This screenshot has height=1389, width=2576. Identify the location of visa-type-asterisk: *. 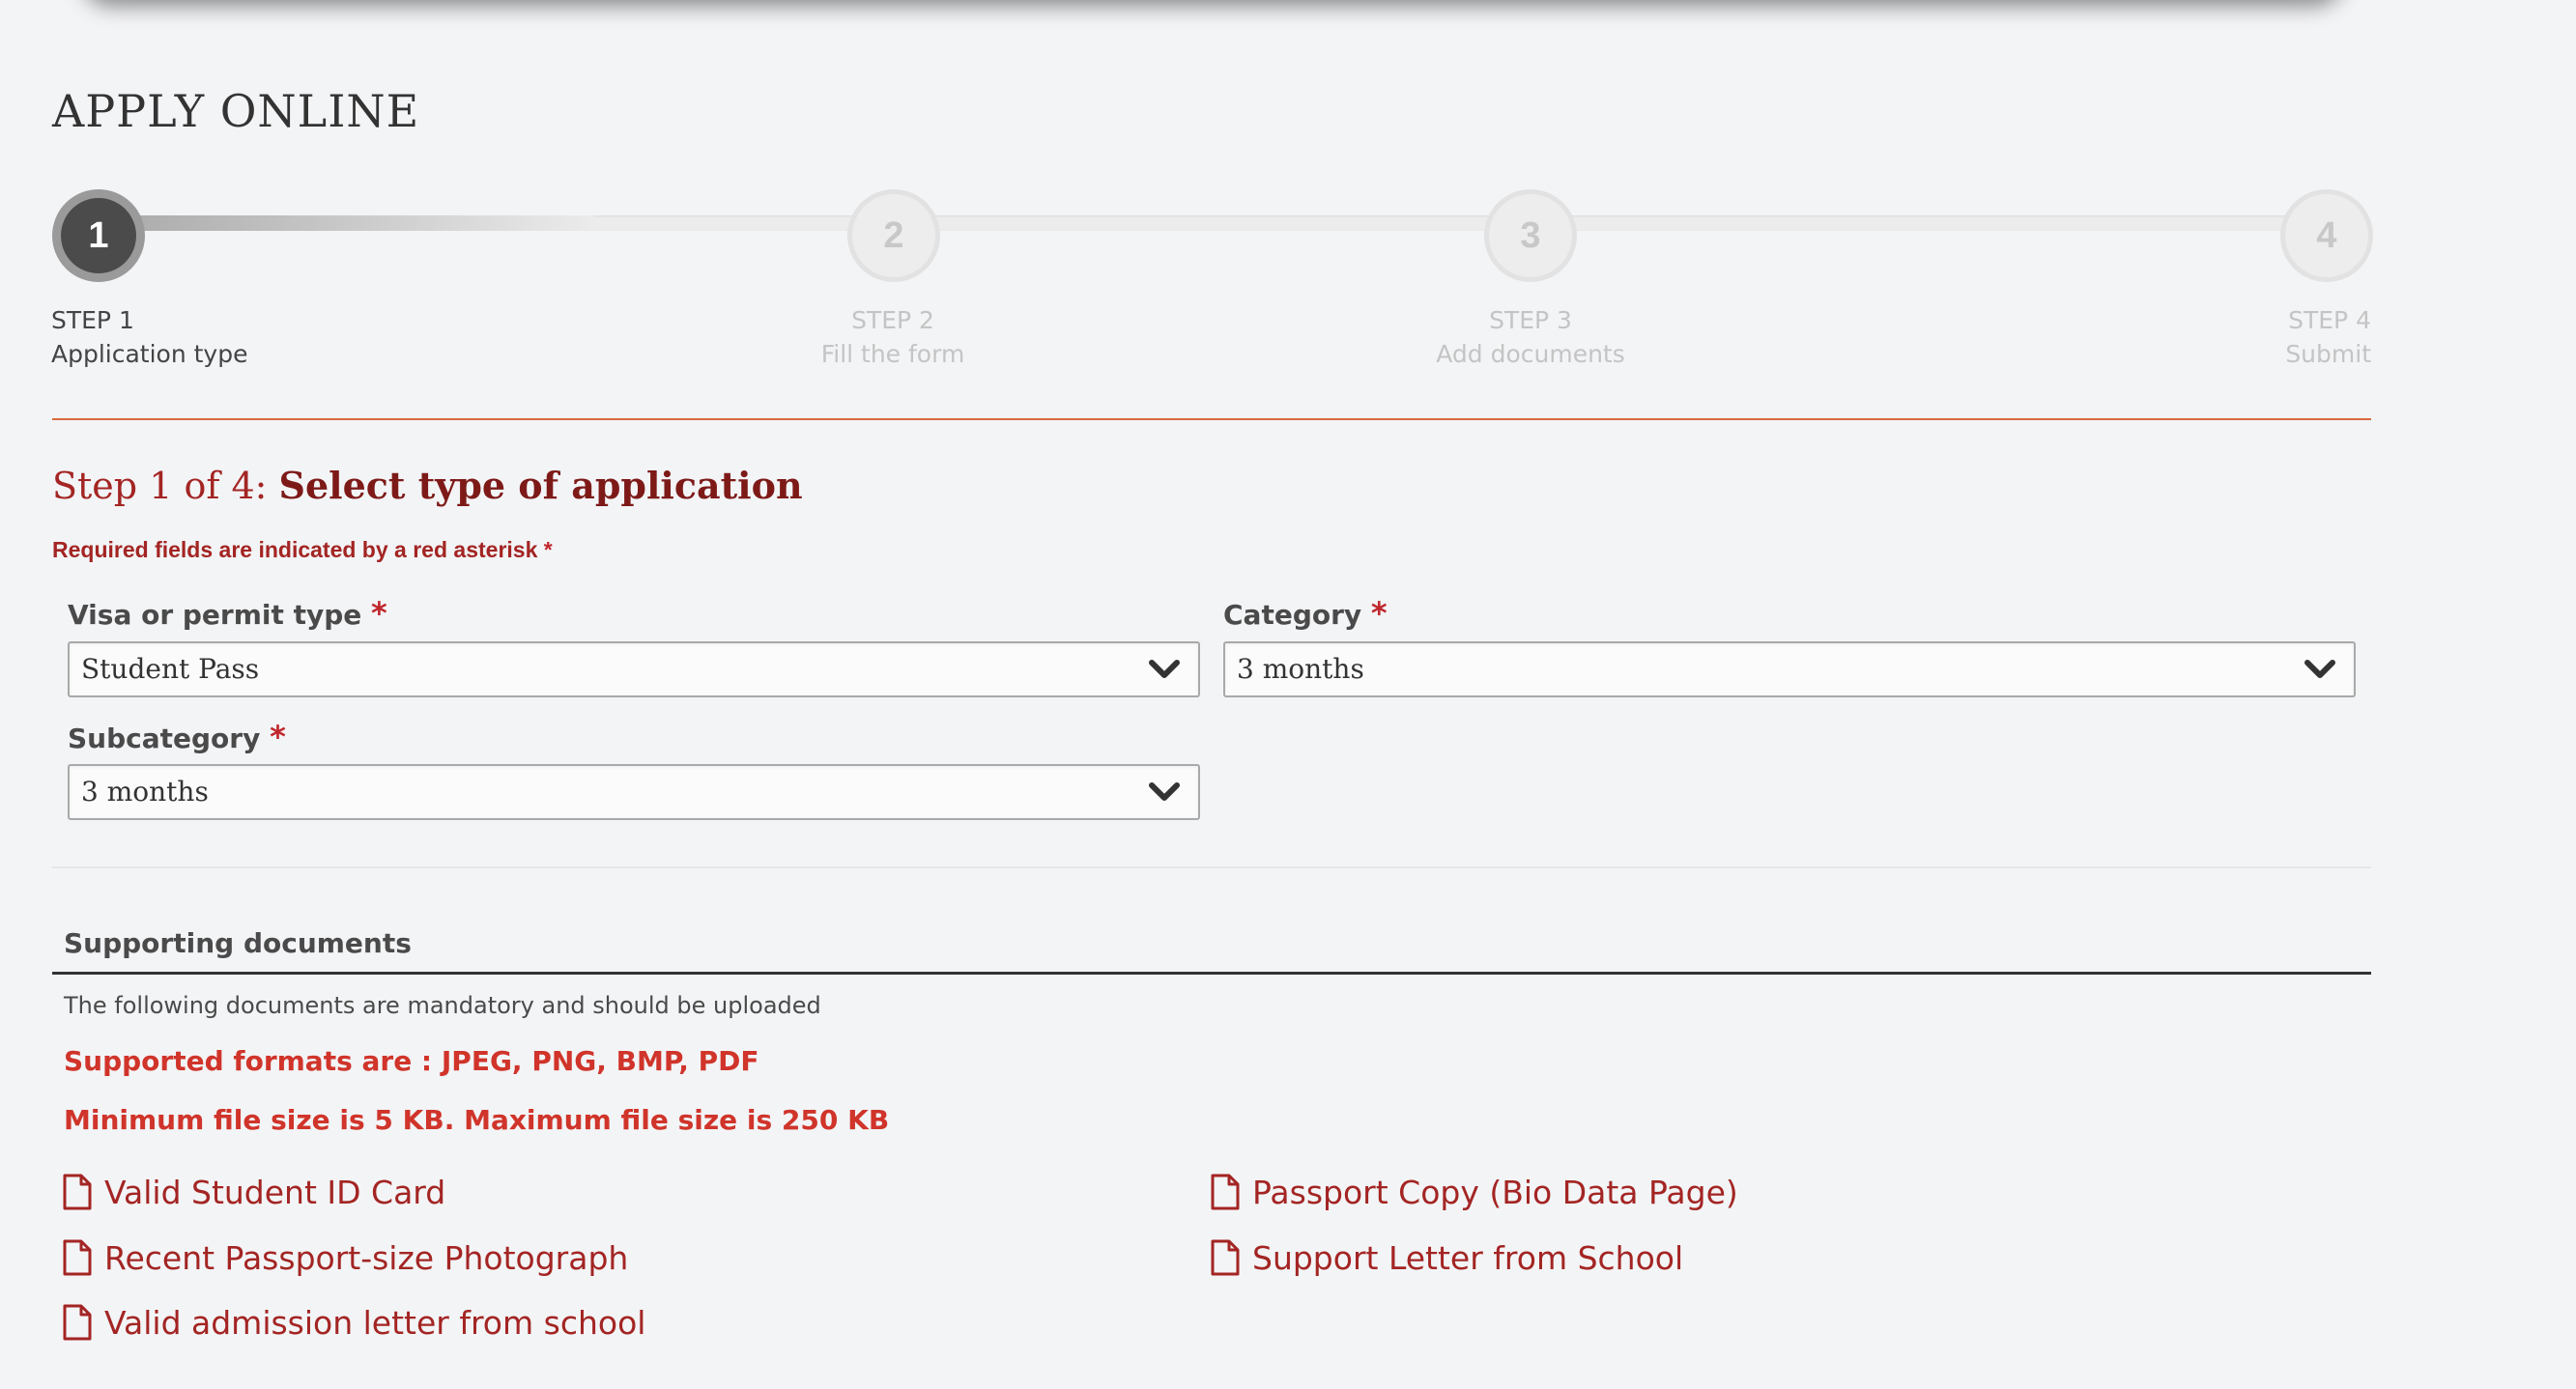
(379, 613).